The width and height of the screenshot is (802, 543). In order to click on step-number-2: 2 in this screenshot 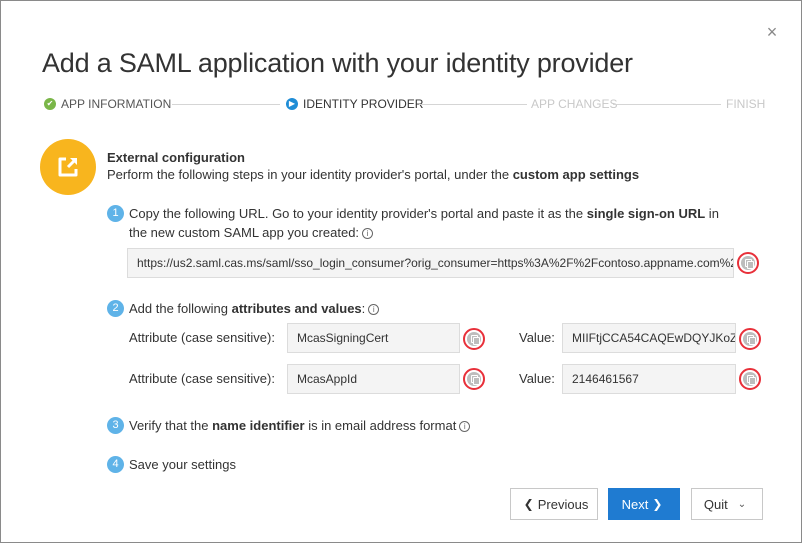, I will do `click(115, 308)`.